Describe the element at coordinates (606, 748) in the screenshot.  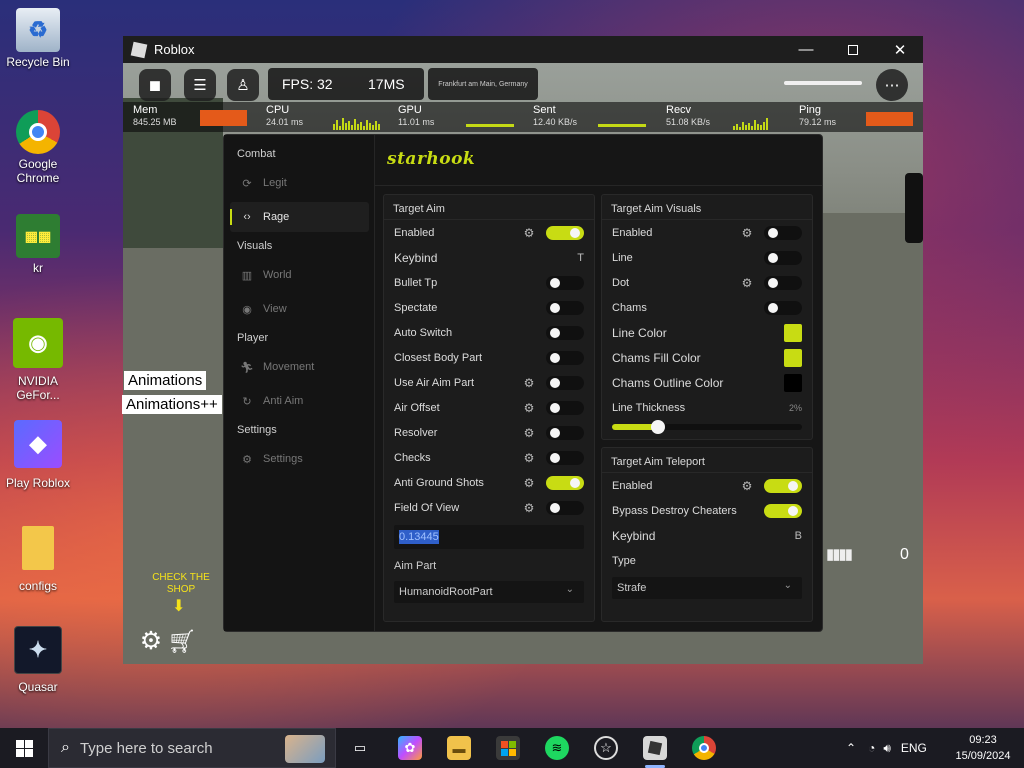
I see `star-app-button: ☆` at that location.